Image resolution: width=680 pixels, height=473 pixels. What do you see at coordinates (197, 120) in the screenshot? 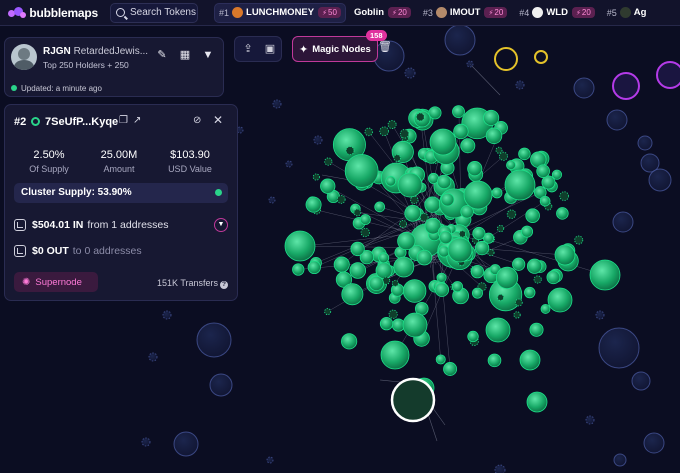
I see `hide-icon: ⊘` at bounding box center [197, 120].